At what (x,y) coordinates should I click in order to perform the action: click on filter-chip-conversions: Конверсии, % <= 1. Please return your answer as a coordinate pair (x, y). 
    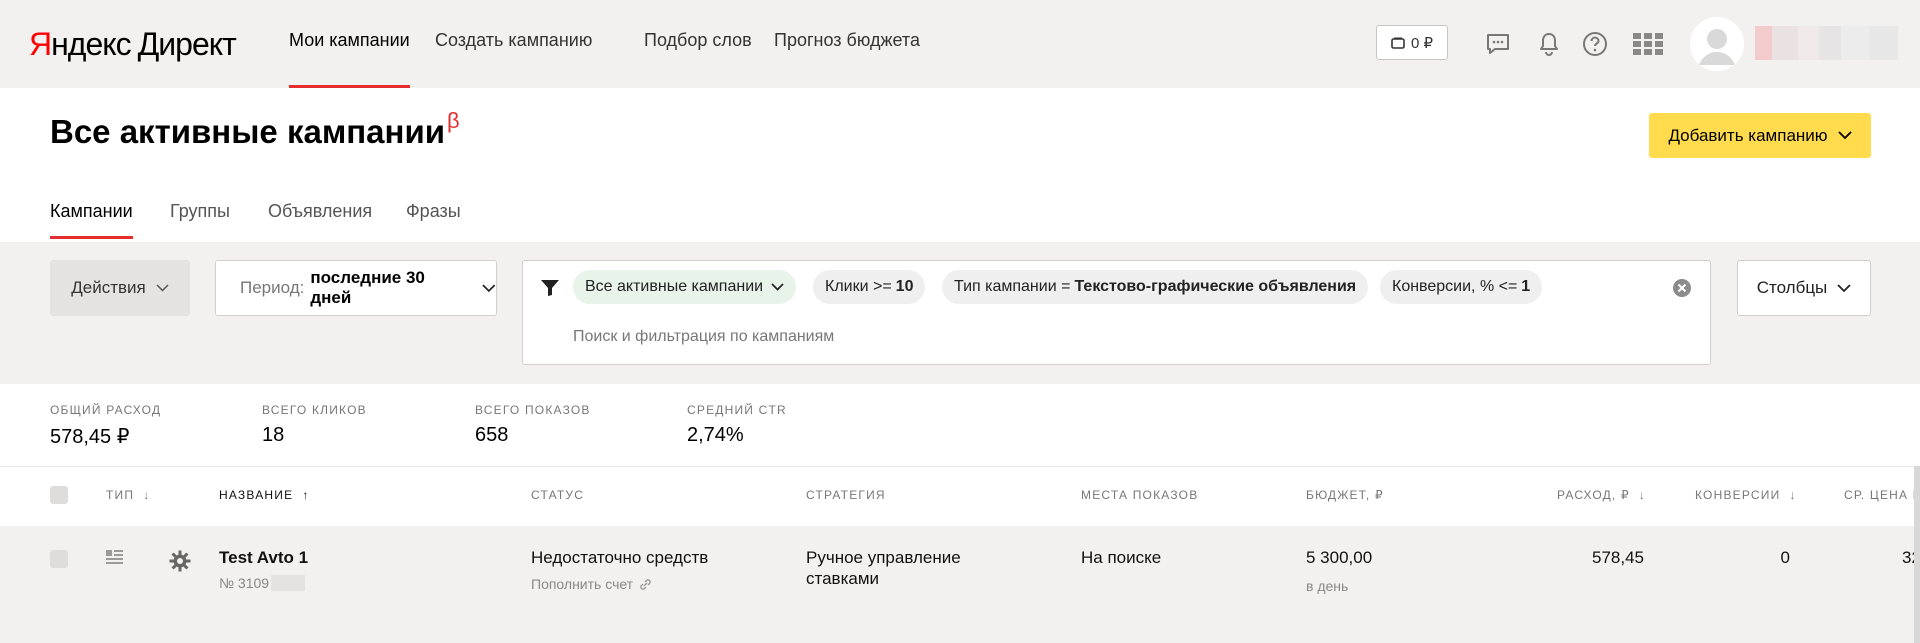
    Looking at the image, I should click on (1461, 287).